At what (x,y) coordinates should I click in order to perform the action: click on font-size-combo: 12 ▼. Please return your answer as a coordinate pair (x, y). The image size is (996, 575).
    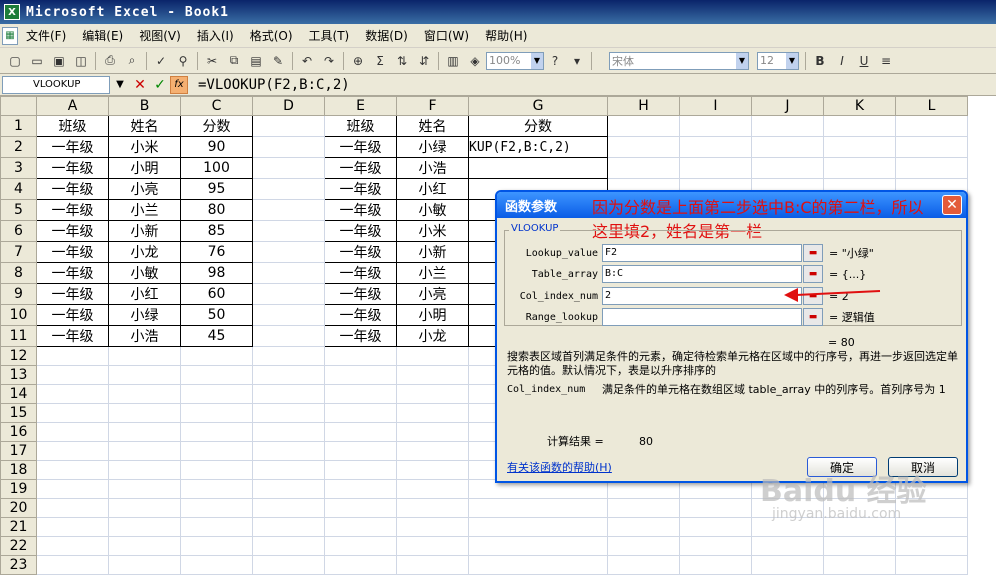
    Looking at the image, I should click on (778, 60).